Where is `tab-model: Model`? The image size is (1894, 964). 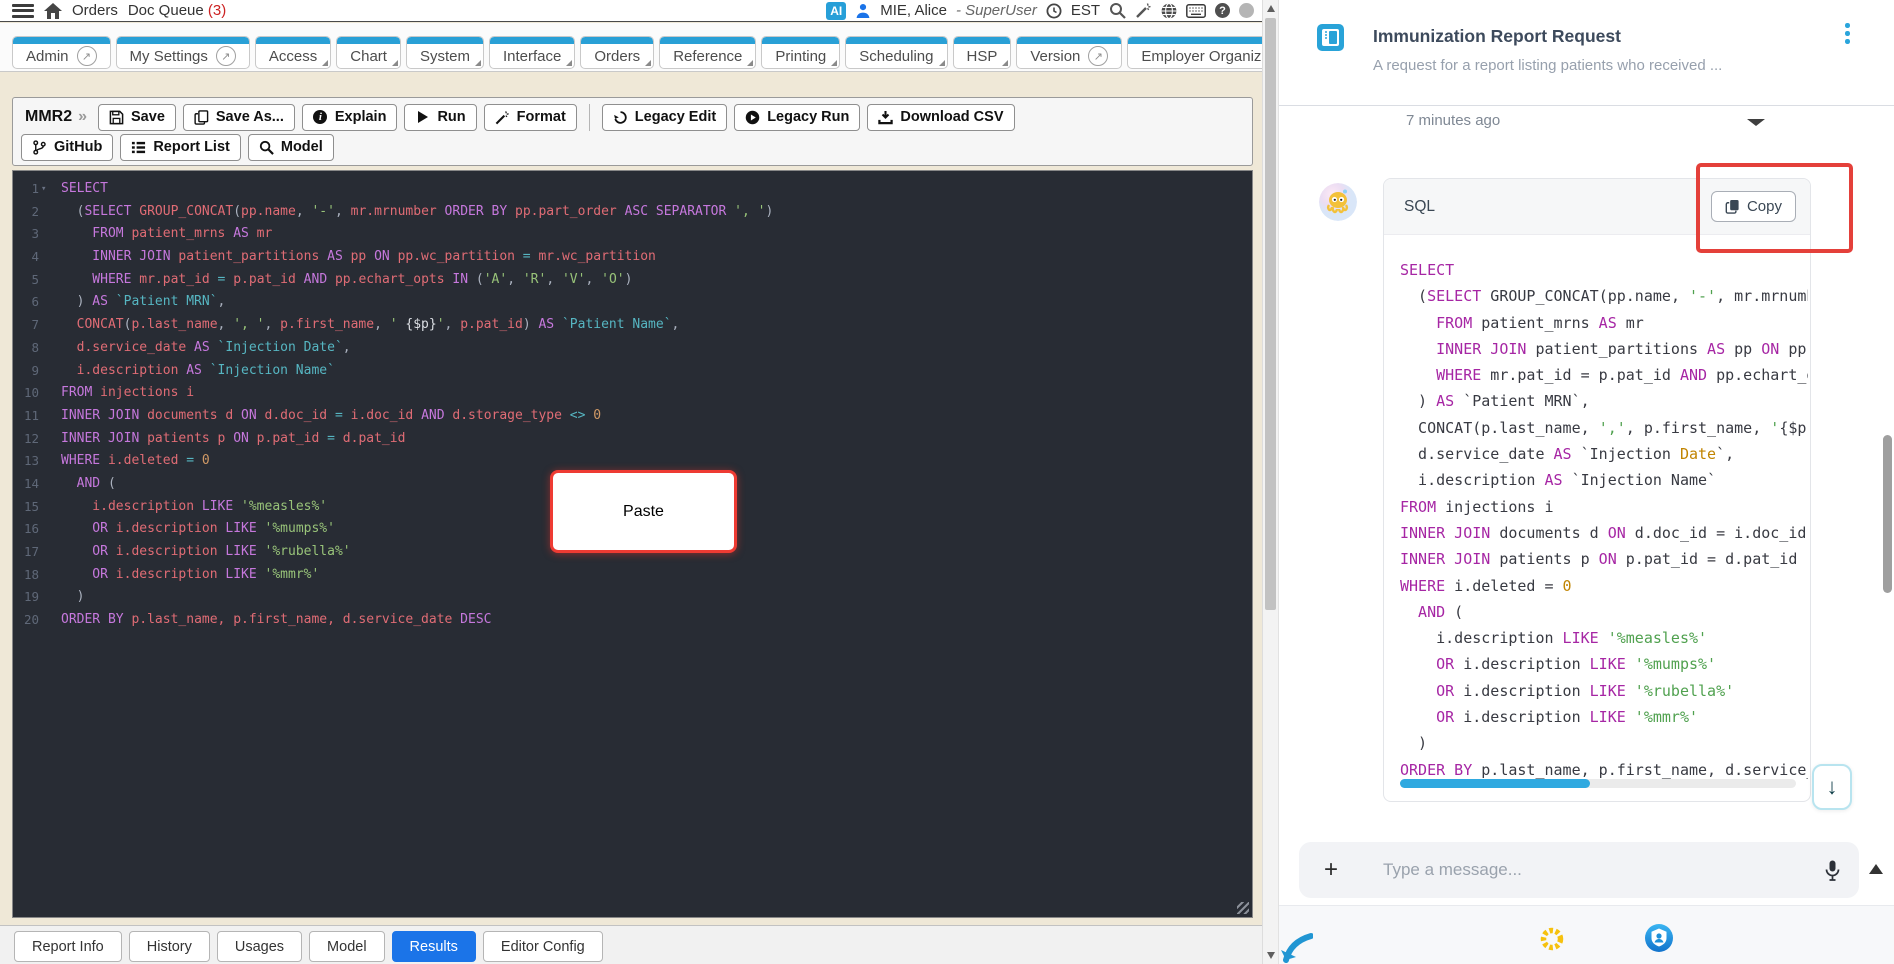
tab-model: Model is located at coordinates (347, 946).